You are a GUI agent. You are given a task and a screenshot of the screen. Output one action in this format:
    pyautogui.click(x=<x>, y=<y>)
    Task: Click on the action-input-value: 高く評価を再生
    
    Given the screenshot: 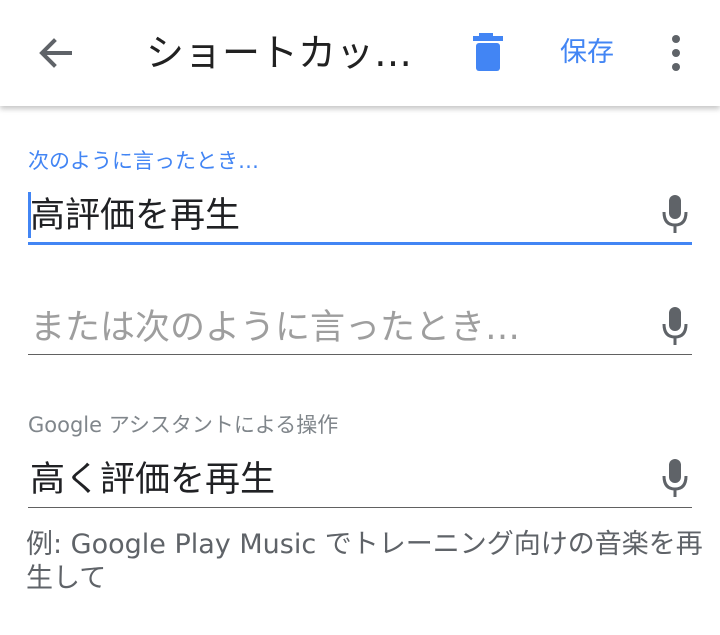 What is the action you would take?
    pyautogui.click(x=153, y=480)
    